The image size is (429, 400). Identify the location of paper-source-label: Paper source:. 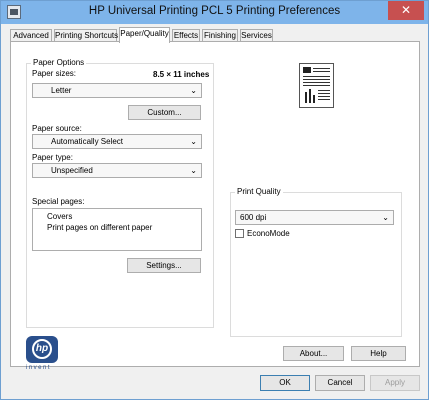
(57, 128).